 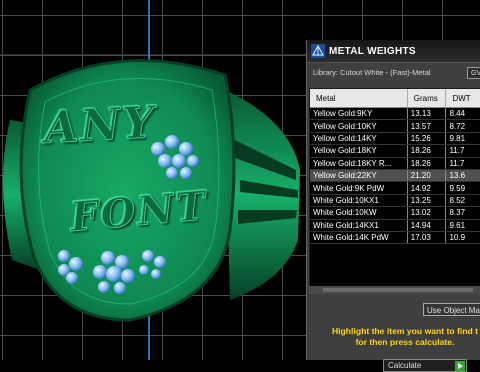 I want to click on metal-cell: White Gold:10KX1, so click(x=359, y=201).